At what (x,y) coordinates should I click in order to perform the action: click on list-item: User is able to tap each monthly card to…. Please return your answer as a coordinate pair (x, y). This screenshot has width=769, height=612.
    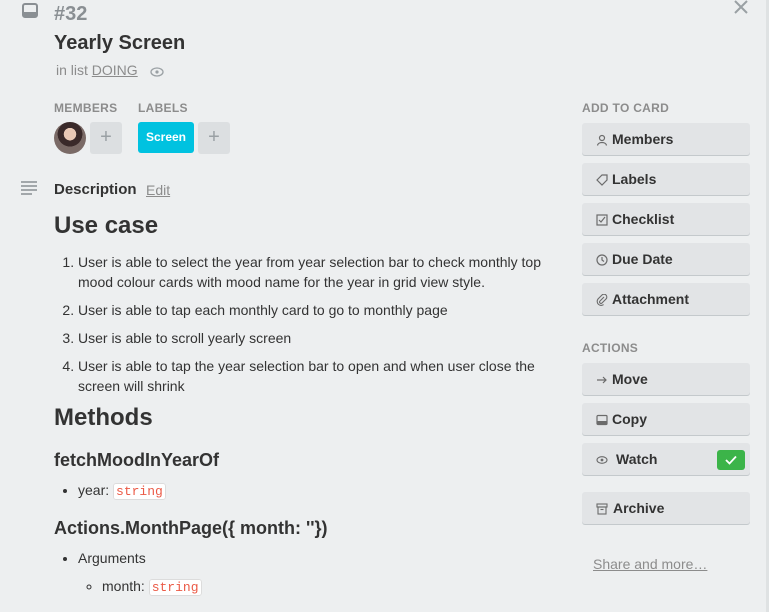
    Looking at the image, I should click on (328, 310).